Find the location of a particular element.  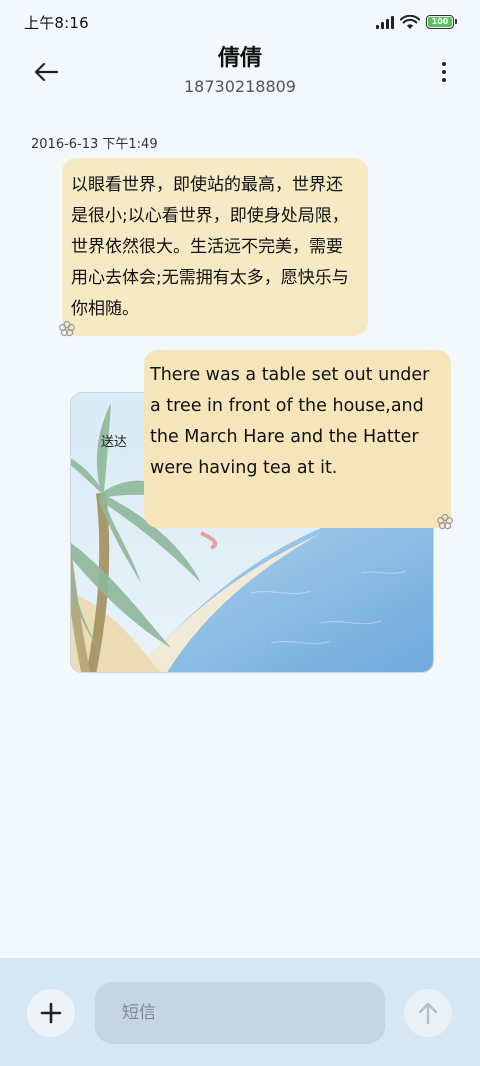

more-vertical-icon is located at coordinates (444, 64).